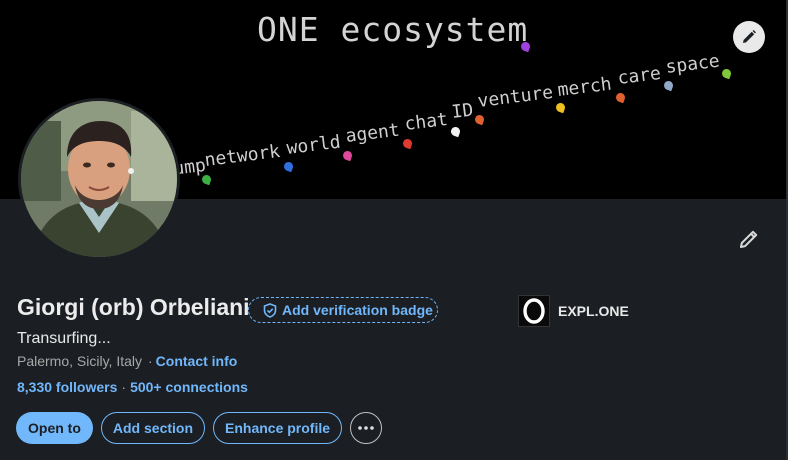 This screenshot has height=460, width=788. Describe the element at coordinates (479, 119) in the screenshot. I see `banner-dot-id` at that location.